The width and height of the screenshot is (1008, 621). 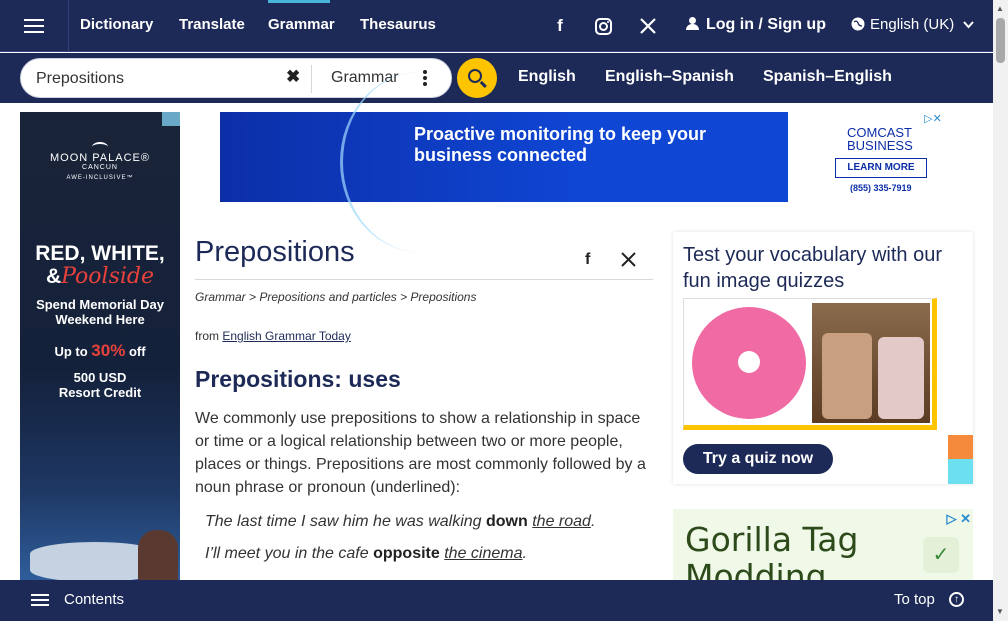 I want to click on search-divider, so click(x=311, y=79).